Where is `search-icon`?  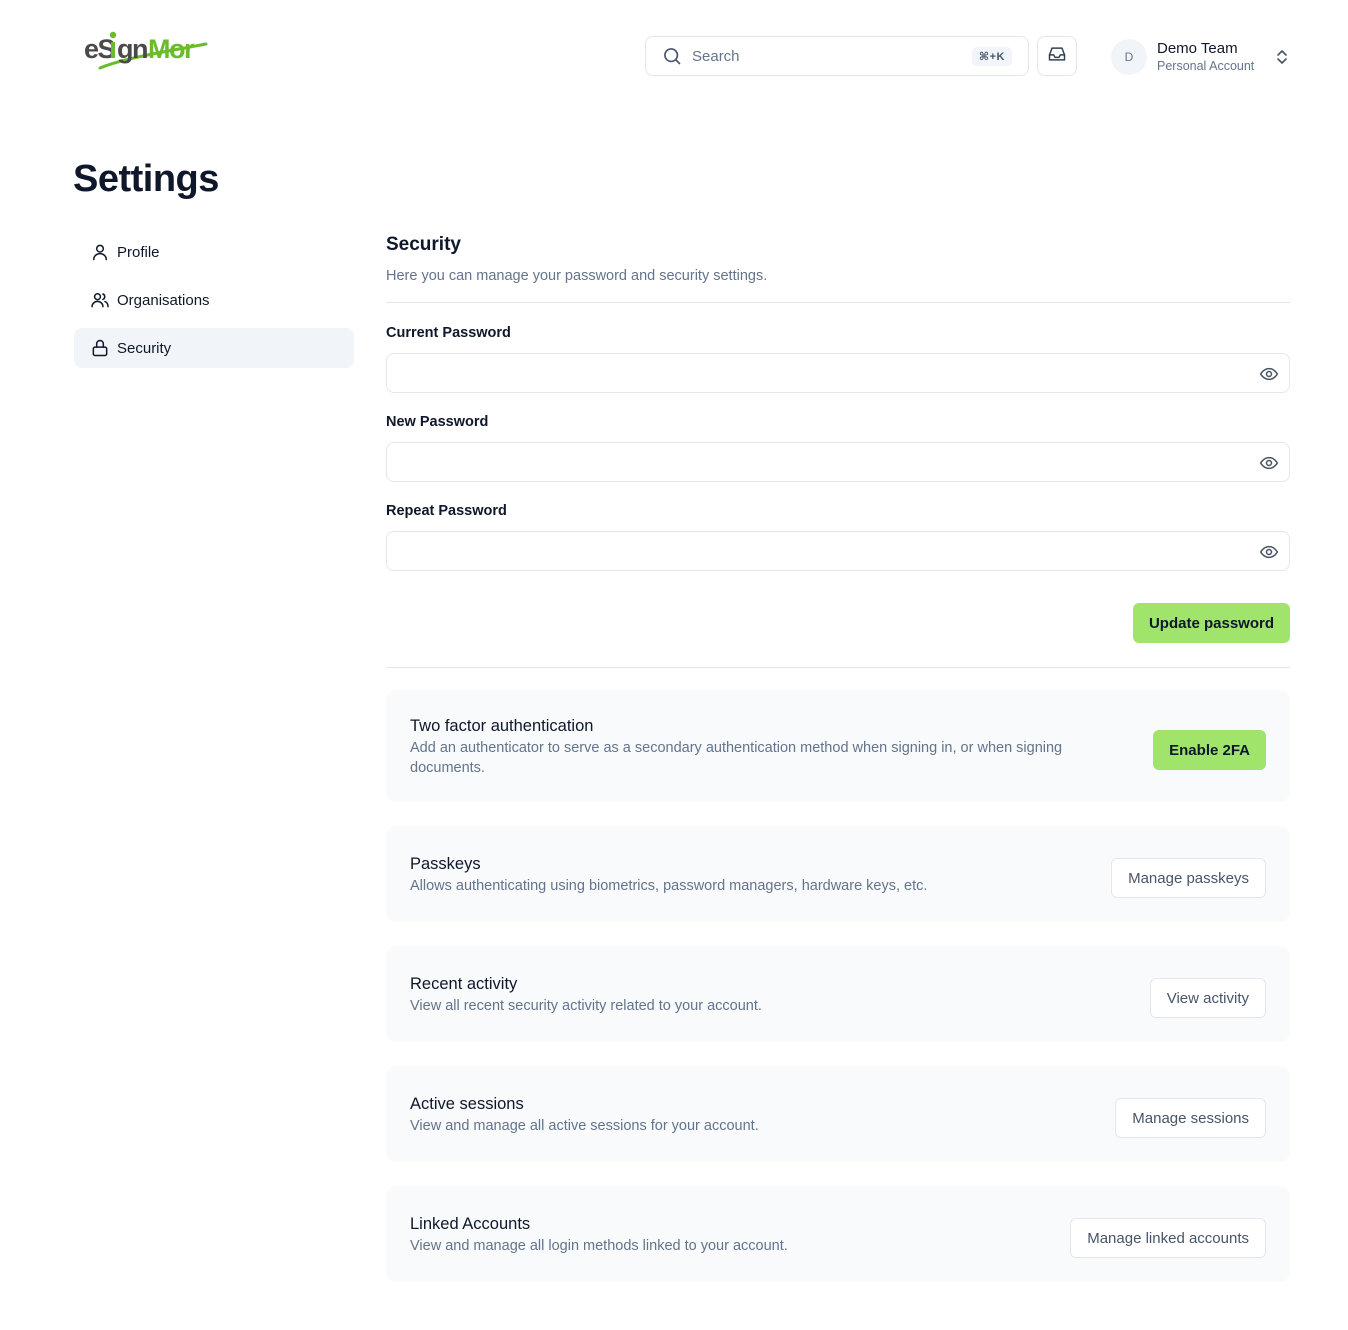
search-icon is located at coordinates (672, 56).